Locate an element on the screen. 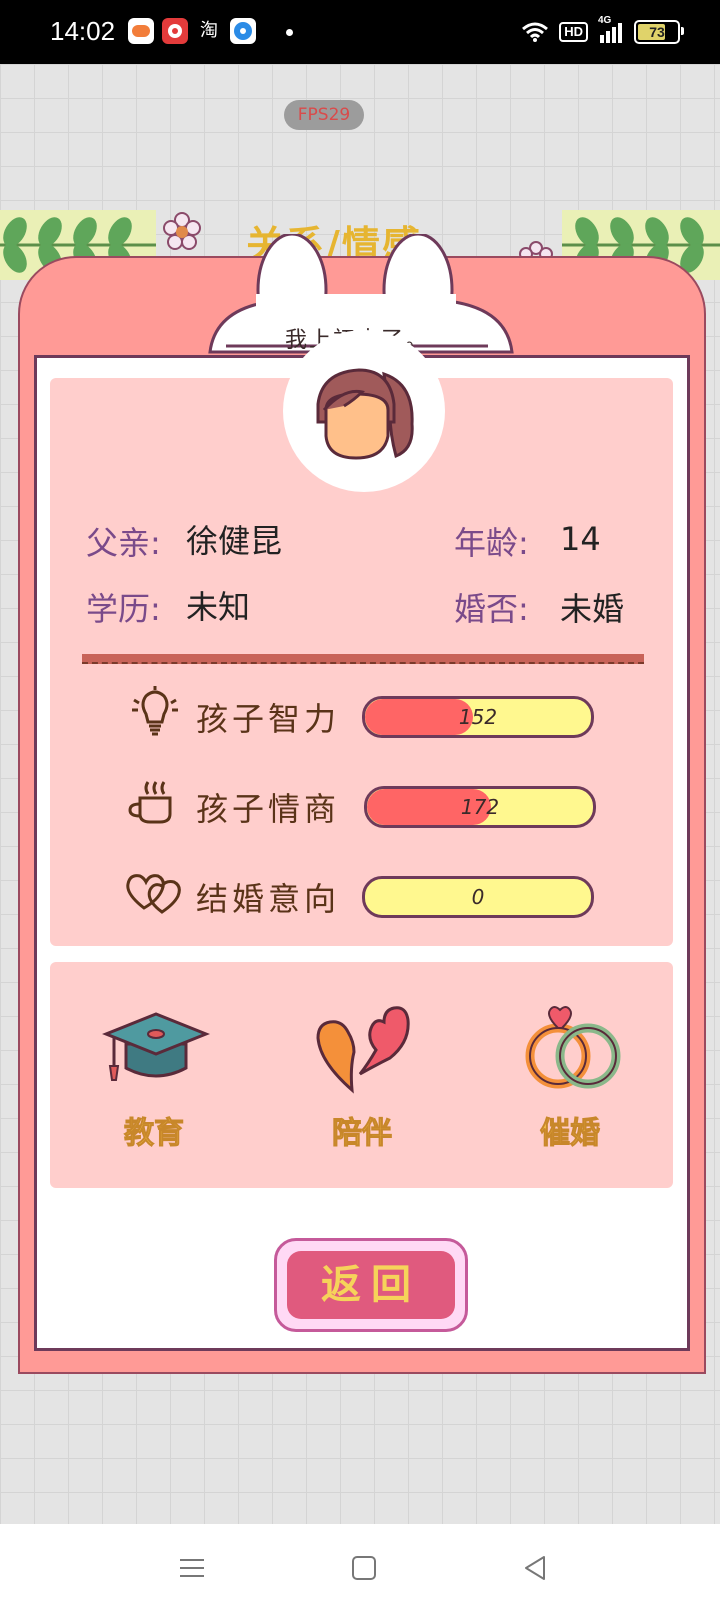  marriage-urge-action: 催婚 is located at coordinates (570, 1077).